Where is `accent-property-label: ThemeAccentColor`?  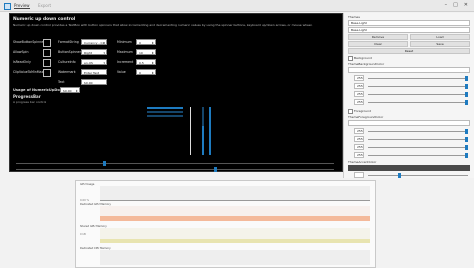
accent-property-label: ThemeAccentColor is located at coordinates (362, 162).